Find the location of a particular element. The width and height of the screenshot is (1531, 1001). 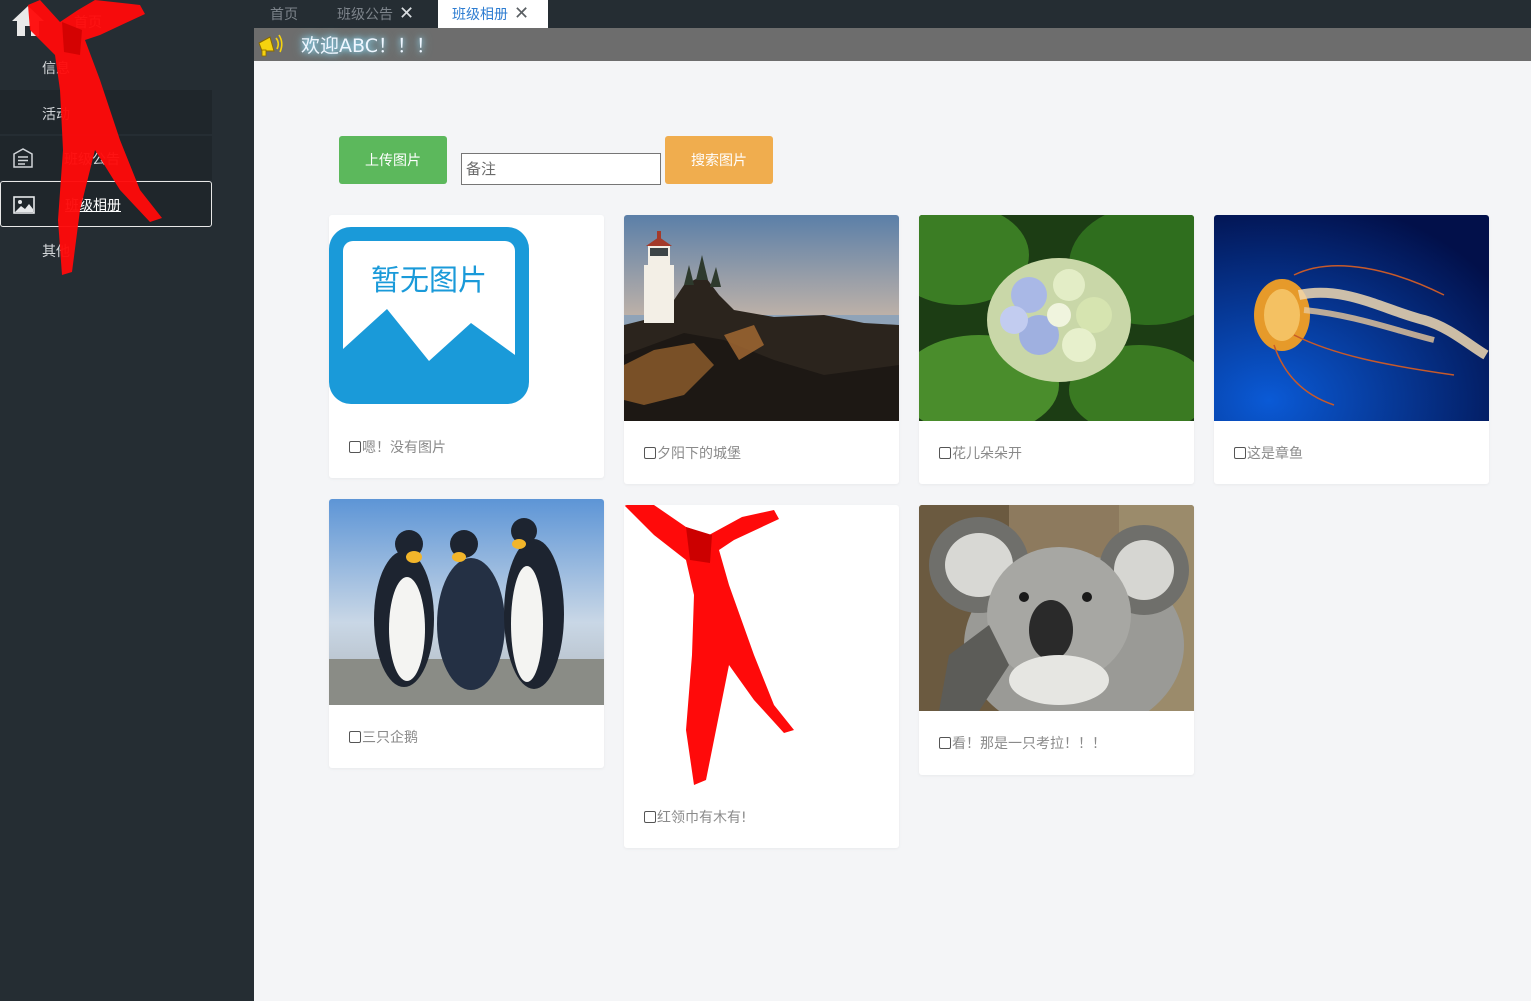

album-card: 看！那是一只考拉！！！ is located at coordinates (1056, 640).